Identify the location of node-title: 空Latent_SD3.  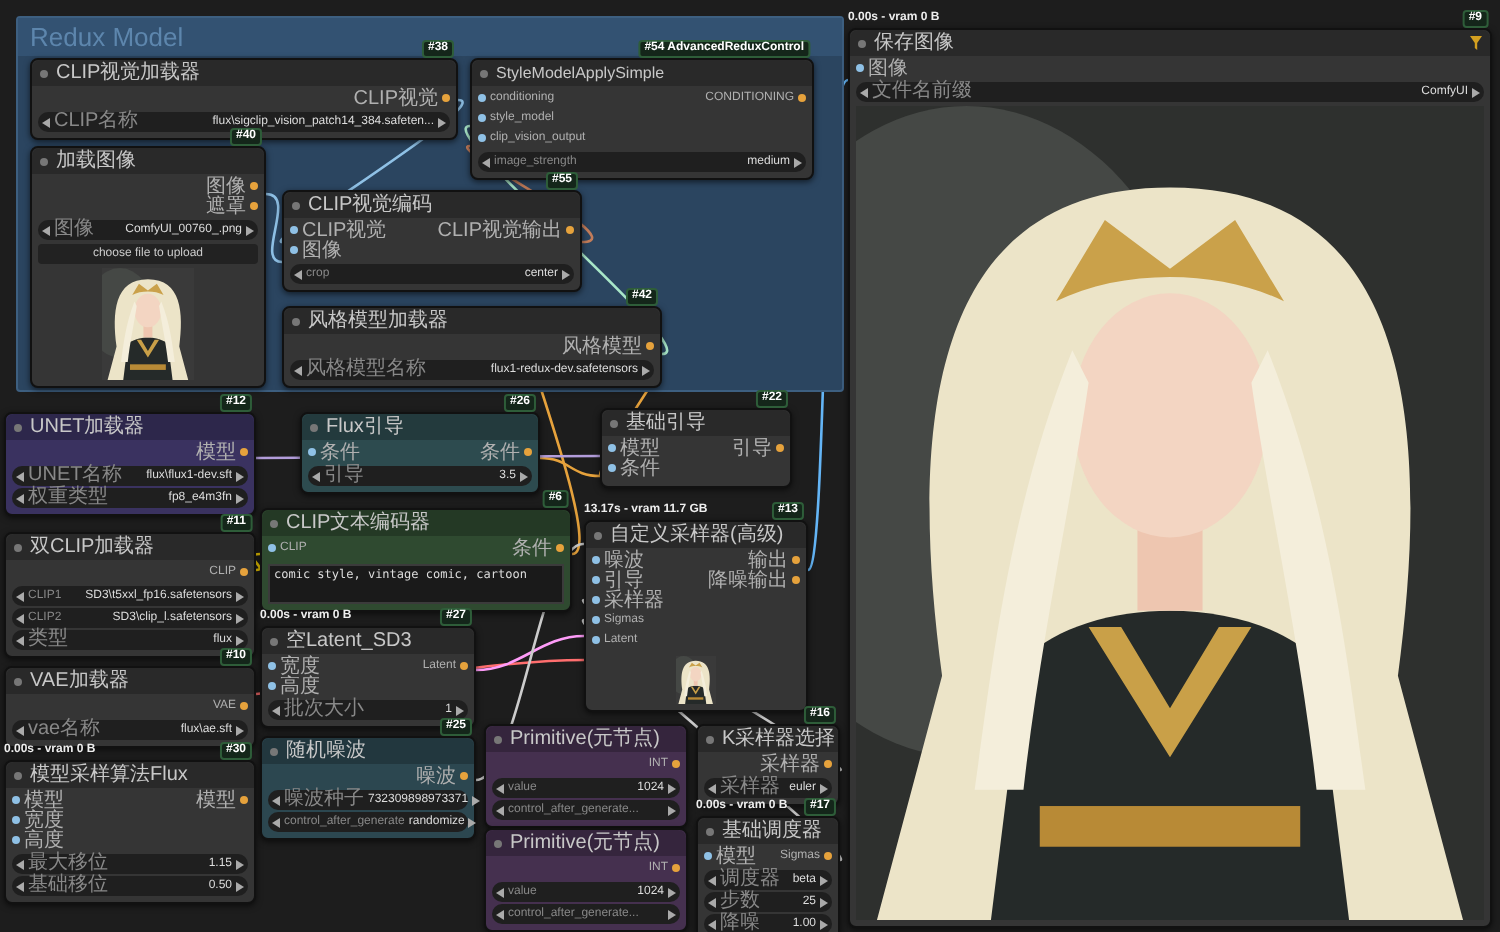
(350, 641).